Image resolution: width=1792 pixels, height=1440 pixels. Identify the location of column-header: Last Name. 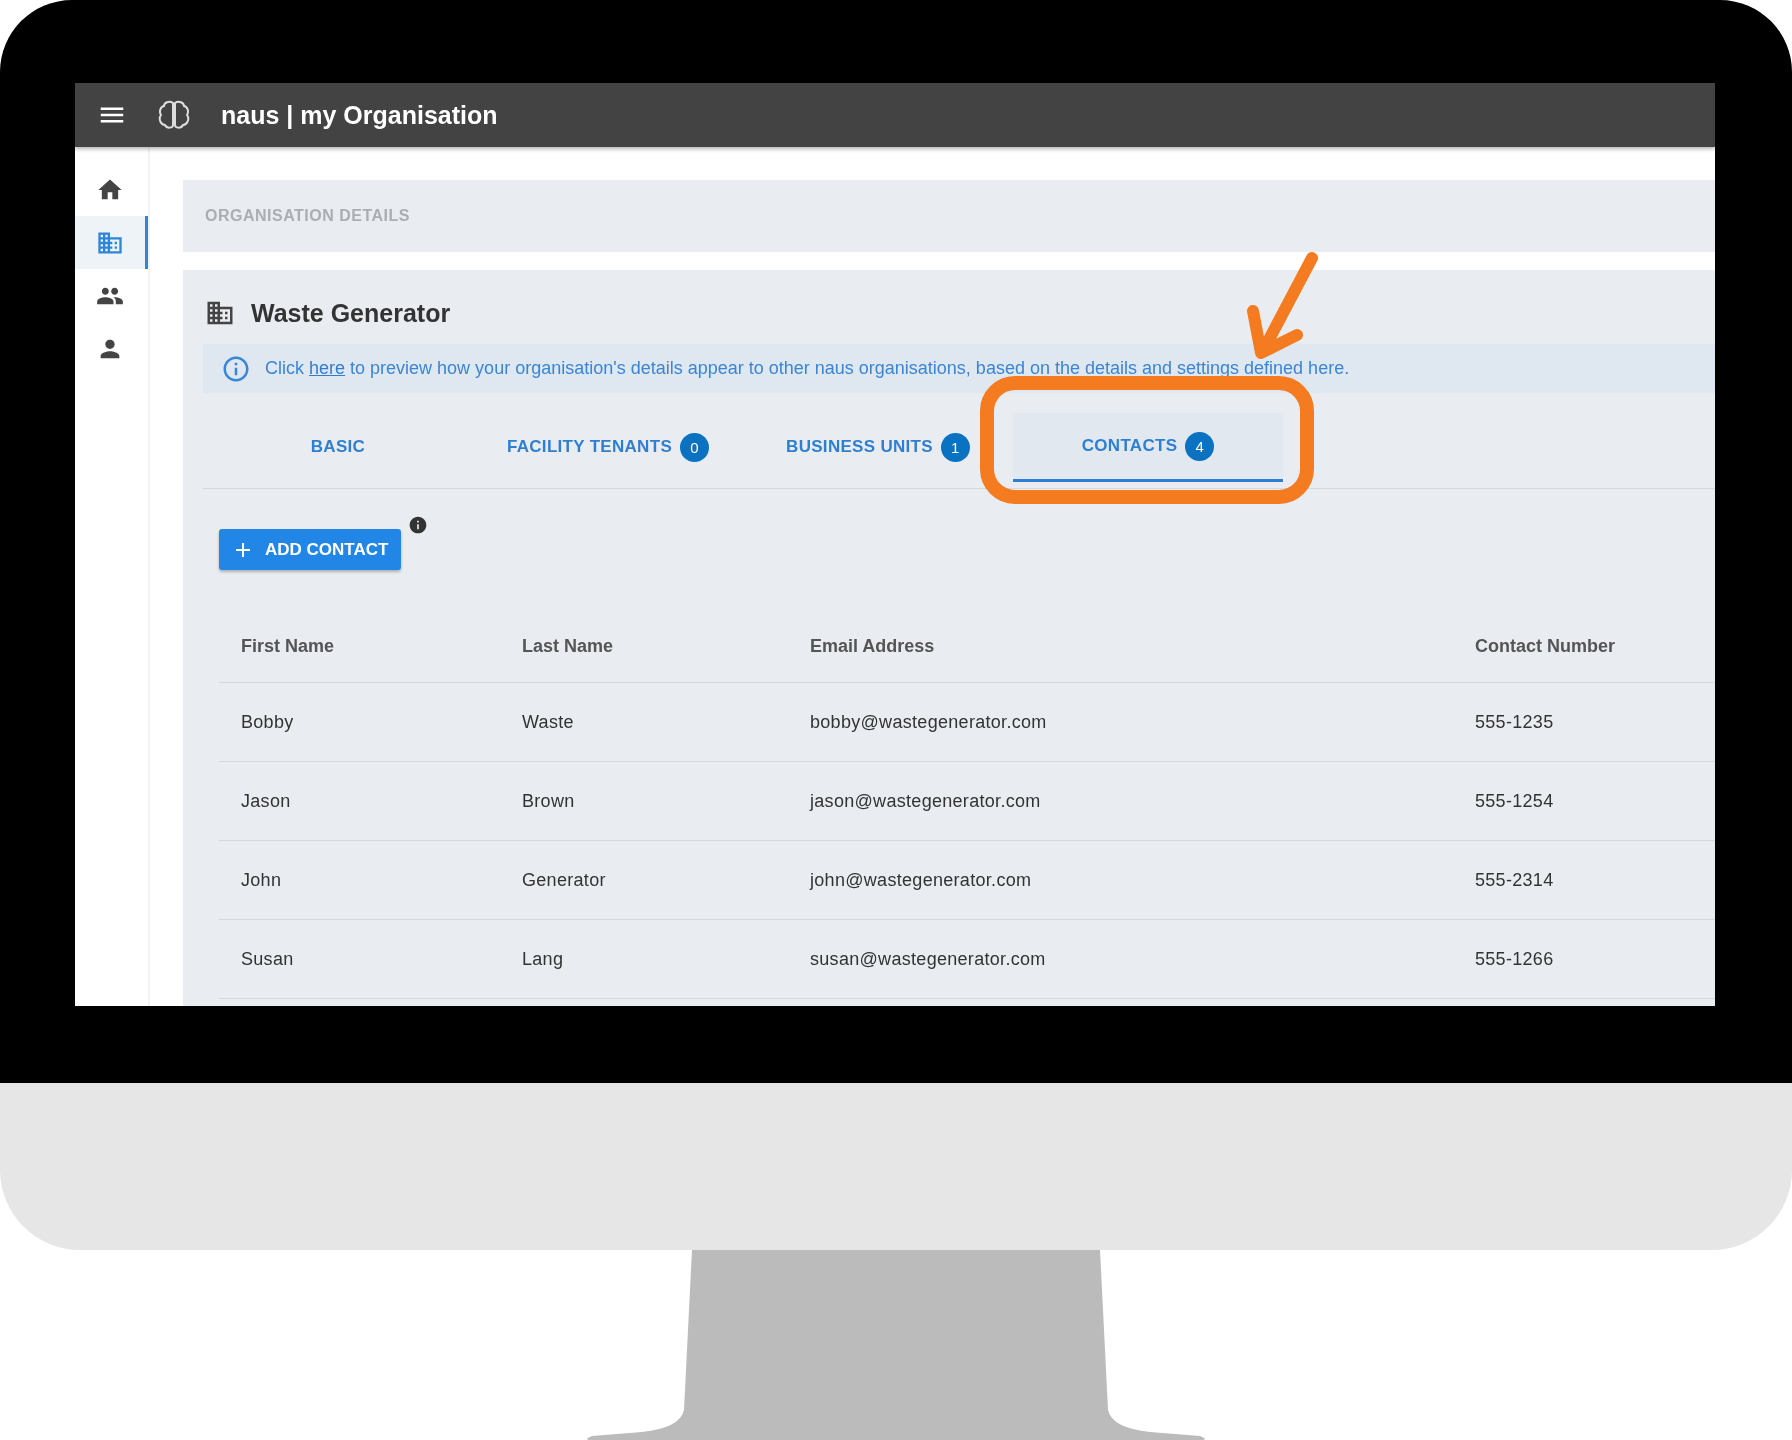
(568, 646).